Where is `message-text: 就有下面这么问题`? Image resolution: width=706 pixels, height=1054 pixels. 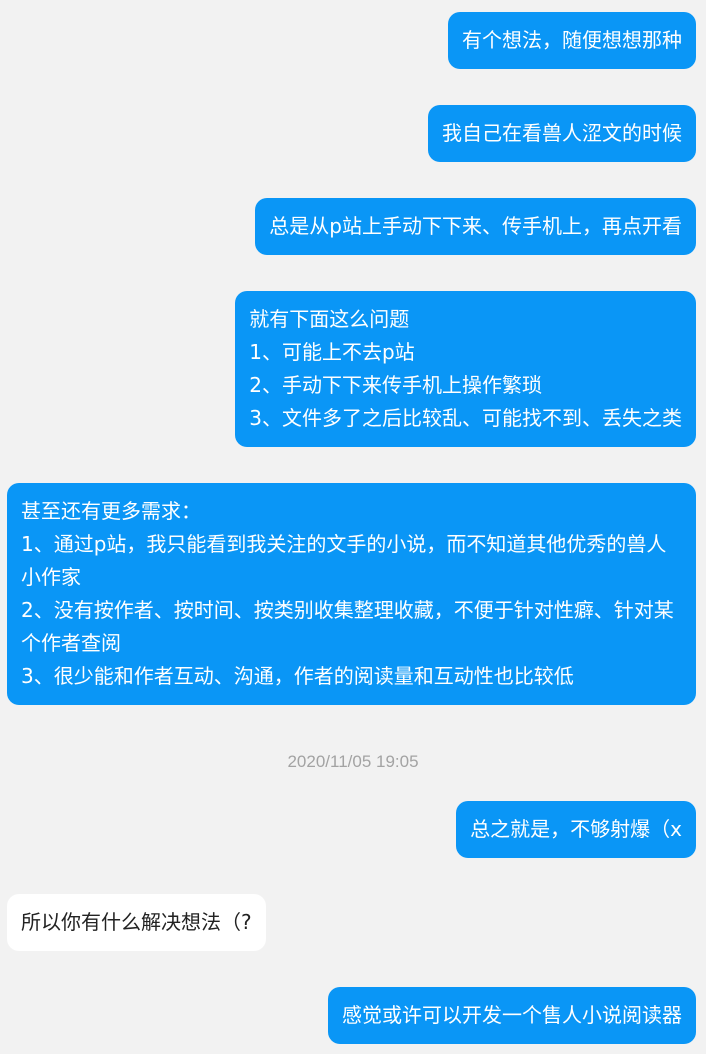 message-text: 就有下面这么问题 is located at coordinates (329, 319).